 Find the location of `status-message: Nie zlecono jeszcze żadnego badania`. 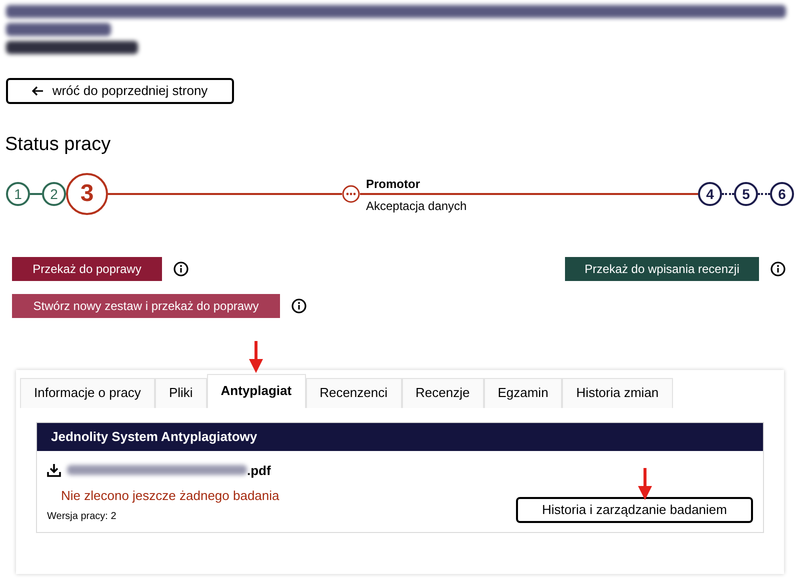

status-message: Nie zlecono jeszcze żadnego badania is located at coordinates (170, 496).